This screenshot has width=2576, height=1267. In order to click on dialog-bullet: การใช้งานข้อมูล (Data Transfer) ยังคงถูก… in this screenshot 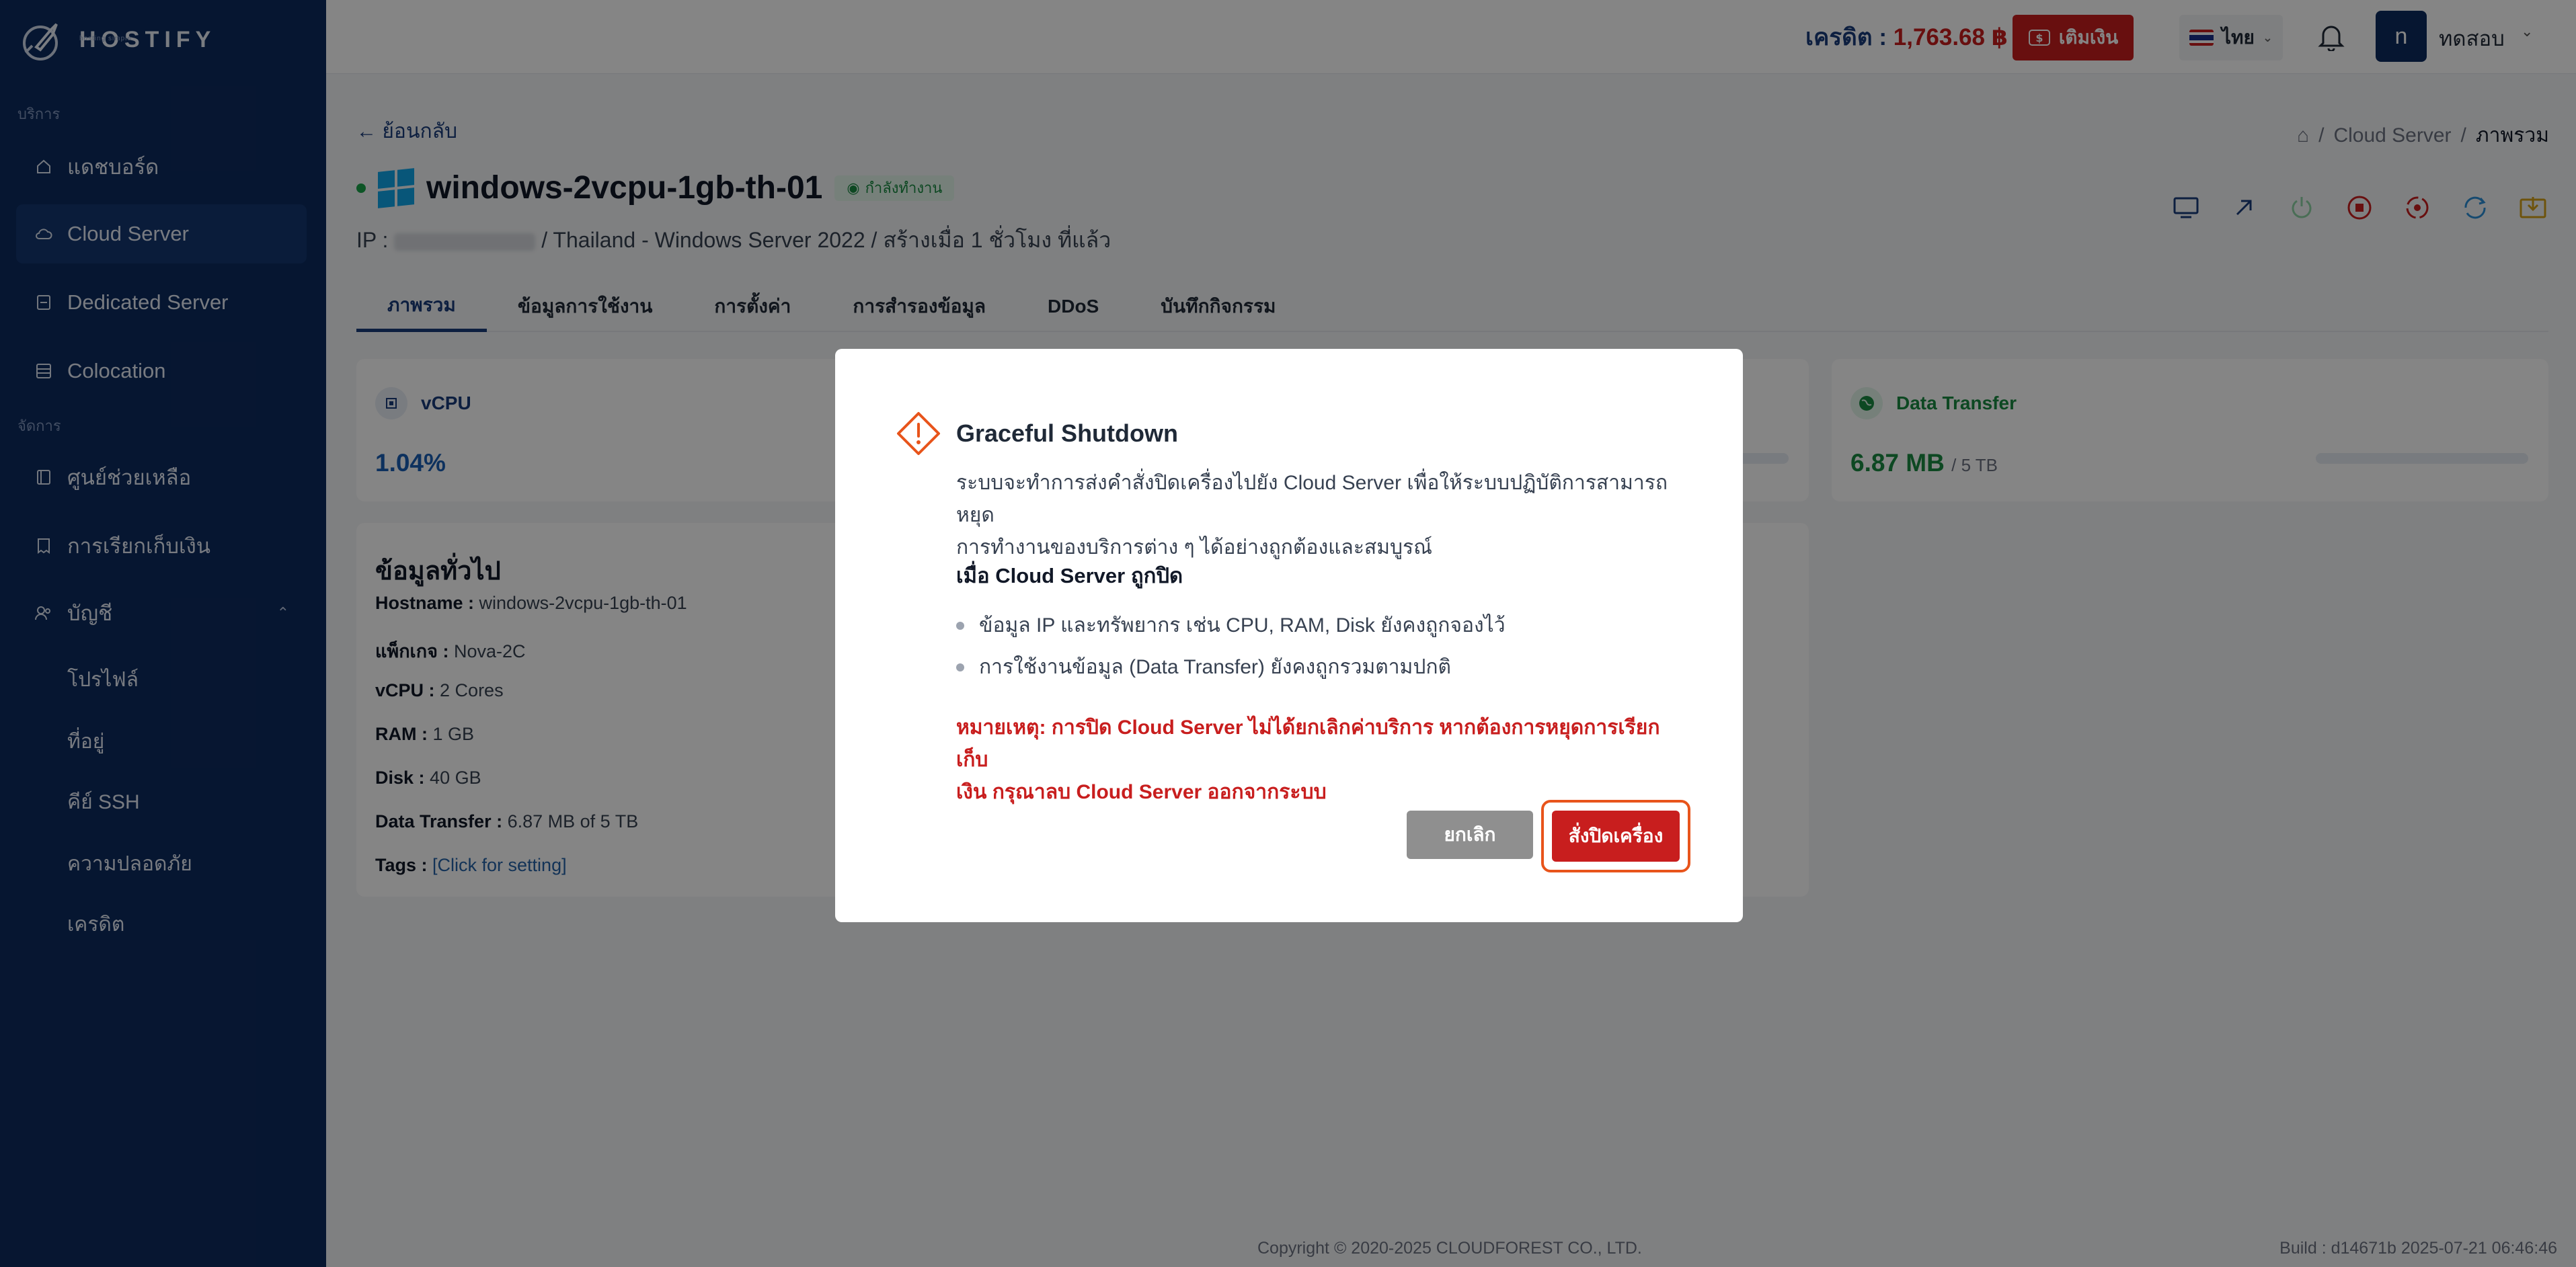, I will do `click(1204, 667)`.